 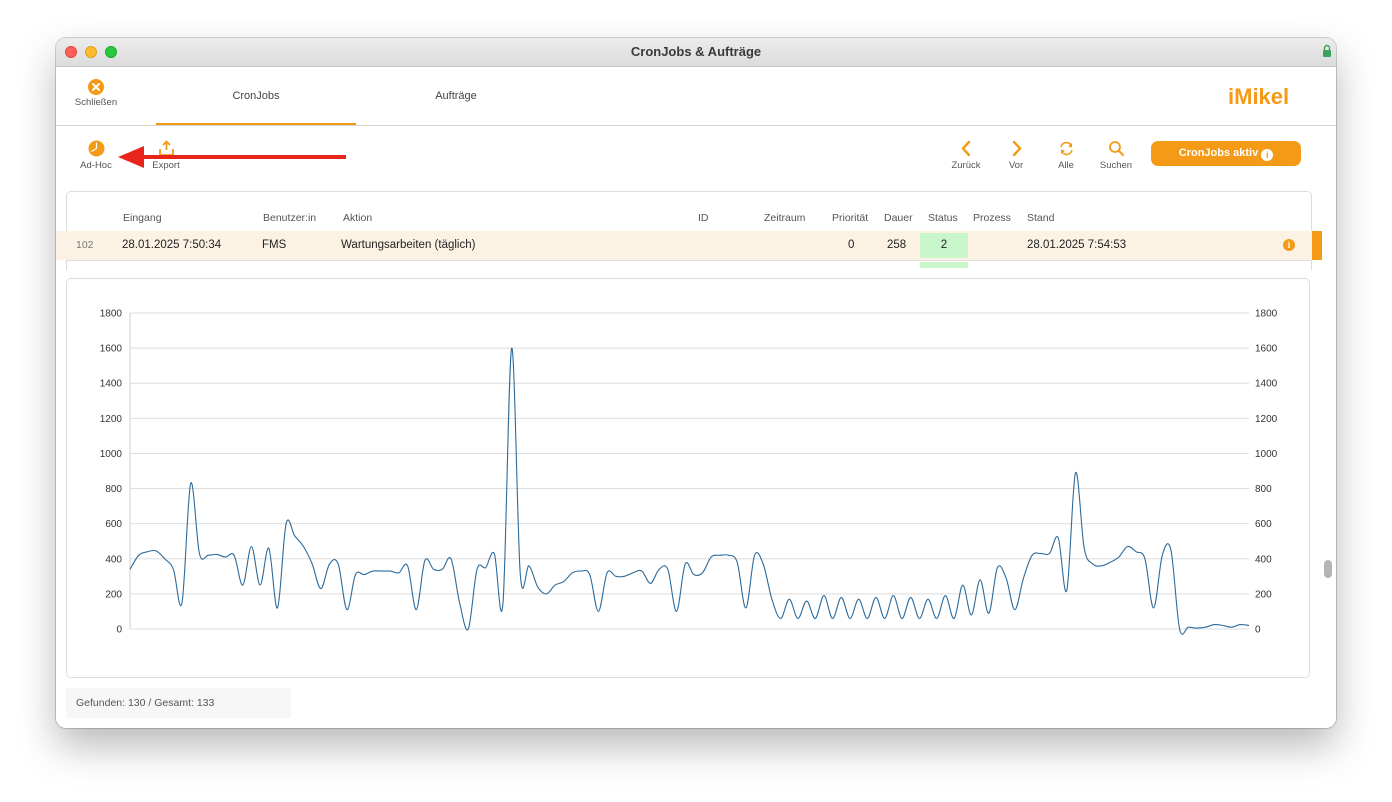 I want to click on refresh-icon, so click(x=1066, y=148).